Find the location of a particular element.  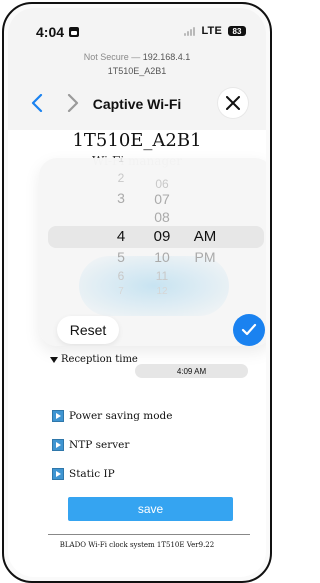

picker-pm-option: PM is located at coordinates (205, 257).